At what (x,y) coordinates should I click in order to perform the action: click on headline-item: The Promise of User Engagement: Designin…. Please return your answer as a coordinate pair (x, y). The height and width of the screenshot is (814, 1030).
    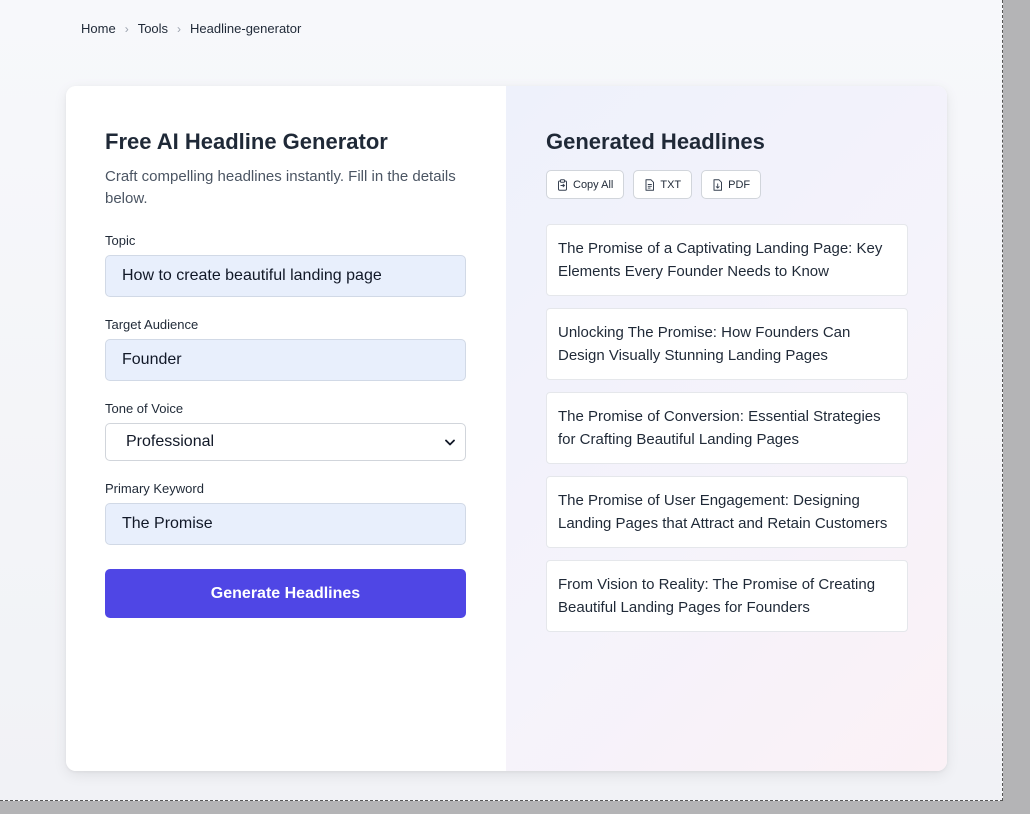
    Looking at the image, I should click on (727, 512).